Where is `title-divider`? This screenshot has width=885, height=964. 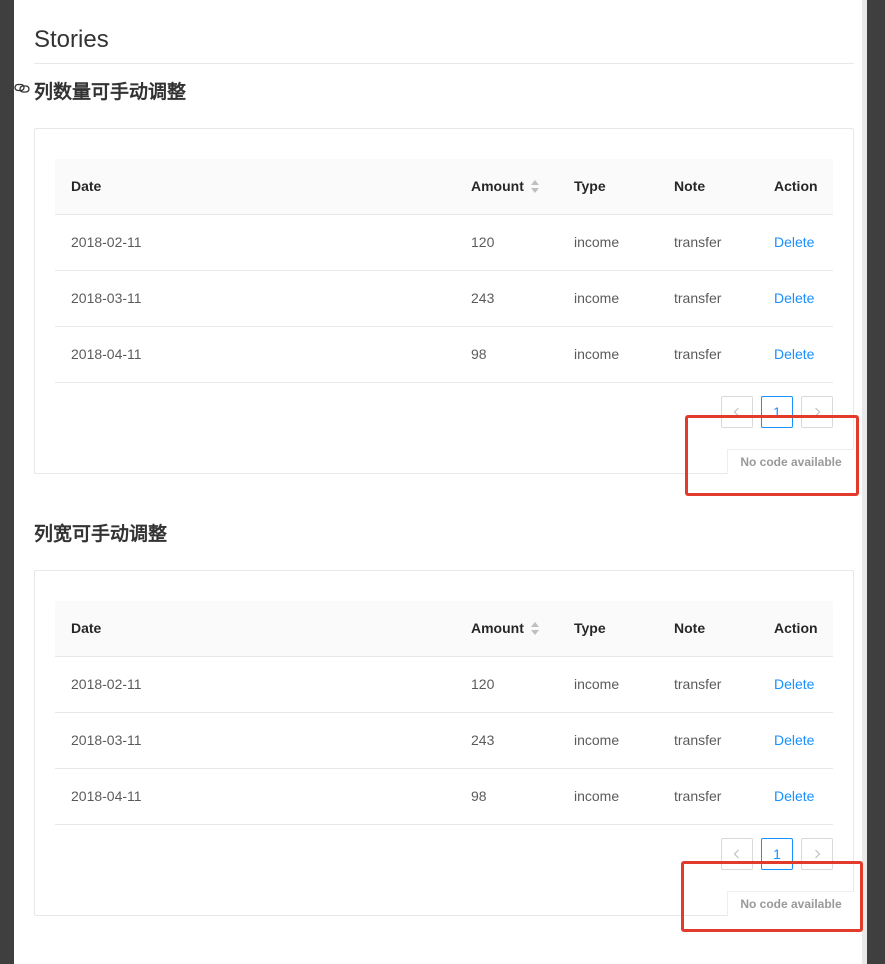 title-divider is located at coordinates (444, 63).